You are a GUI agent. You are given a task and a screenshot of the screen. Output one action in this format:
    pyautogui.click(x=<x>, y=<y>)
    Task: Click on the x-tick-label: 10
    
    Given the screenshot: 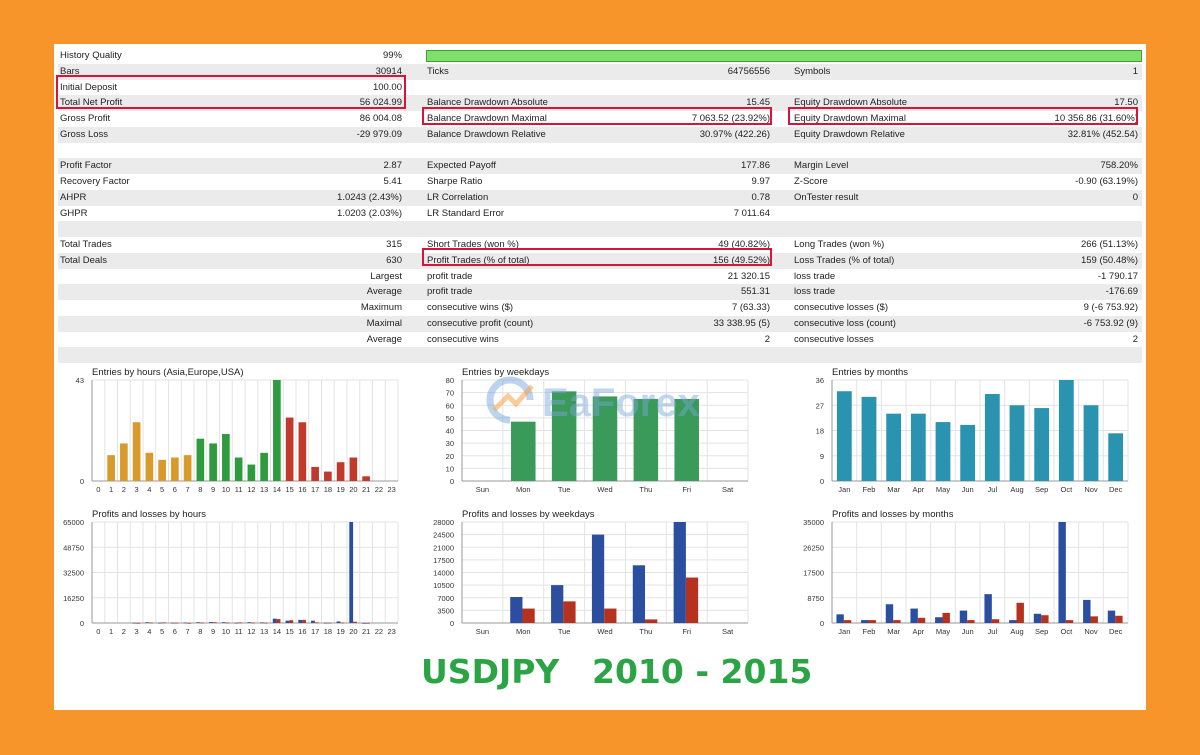 What is the action you would take?
    pyautogui.click(x=226, y=631)
    